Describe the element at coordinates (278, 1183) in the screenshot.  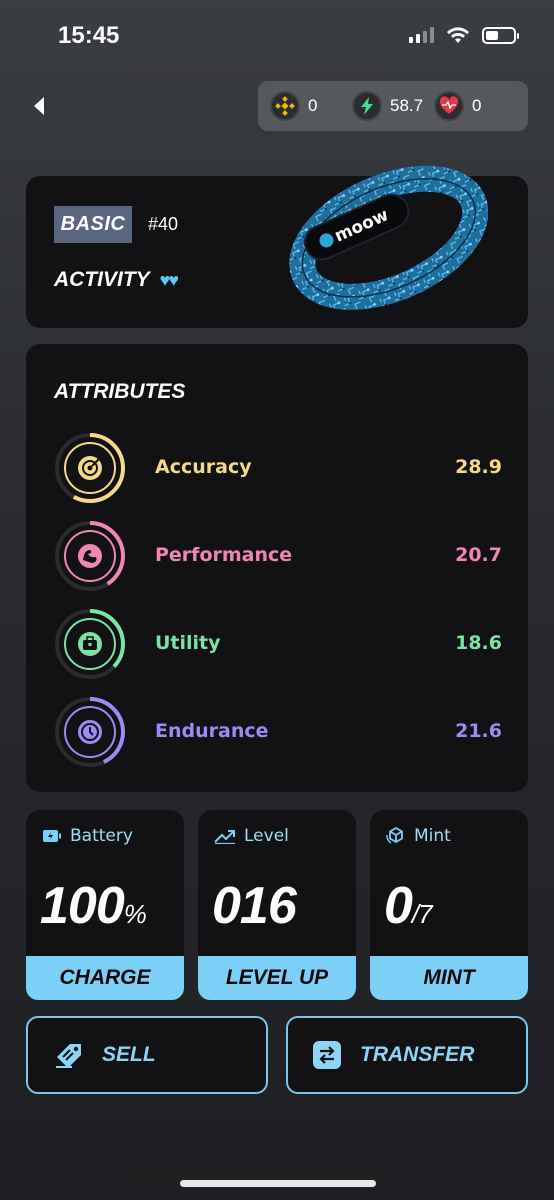
I see `home-indicator` at that location.